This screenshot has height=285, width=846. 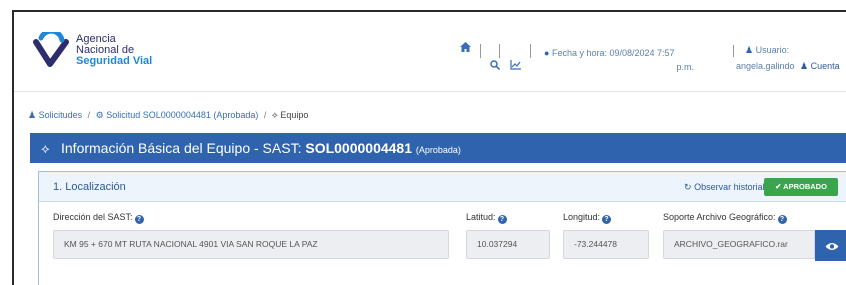 I want to click on latitud-label: Latitud:?, so click(x=486, y=218).